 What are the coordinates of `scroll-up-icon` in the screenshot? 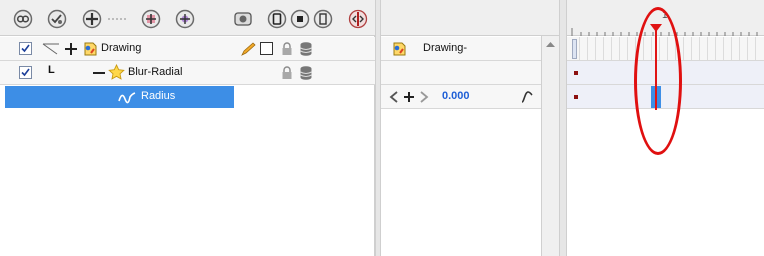 It's located at (550, 44).